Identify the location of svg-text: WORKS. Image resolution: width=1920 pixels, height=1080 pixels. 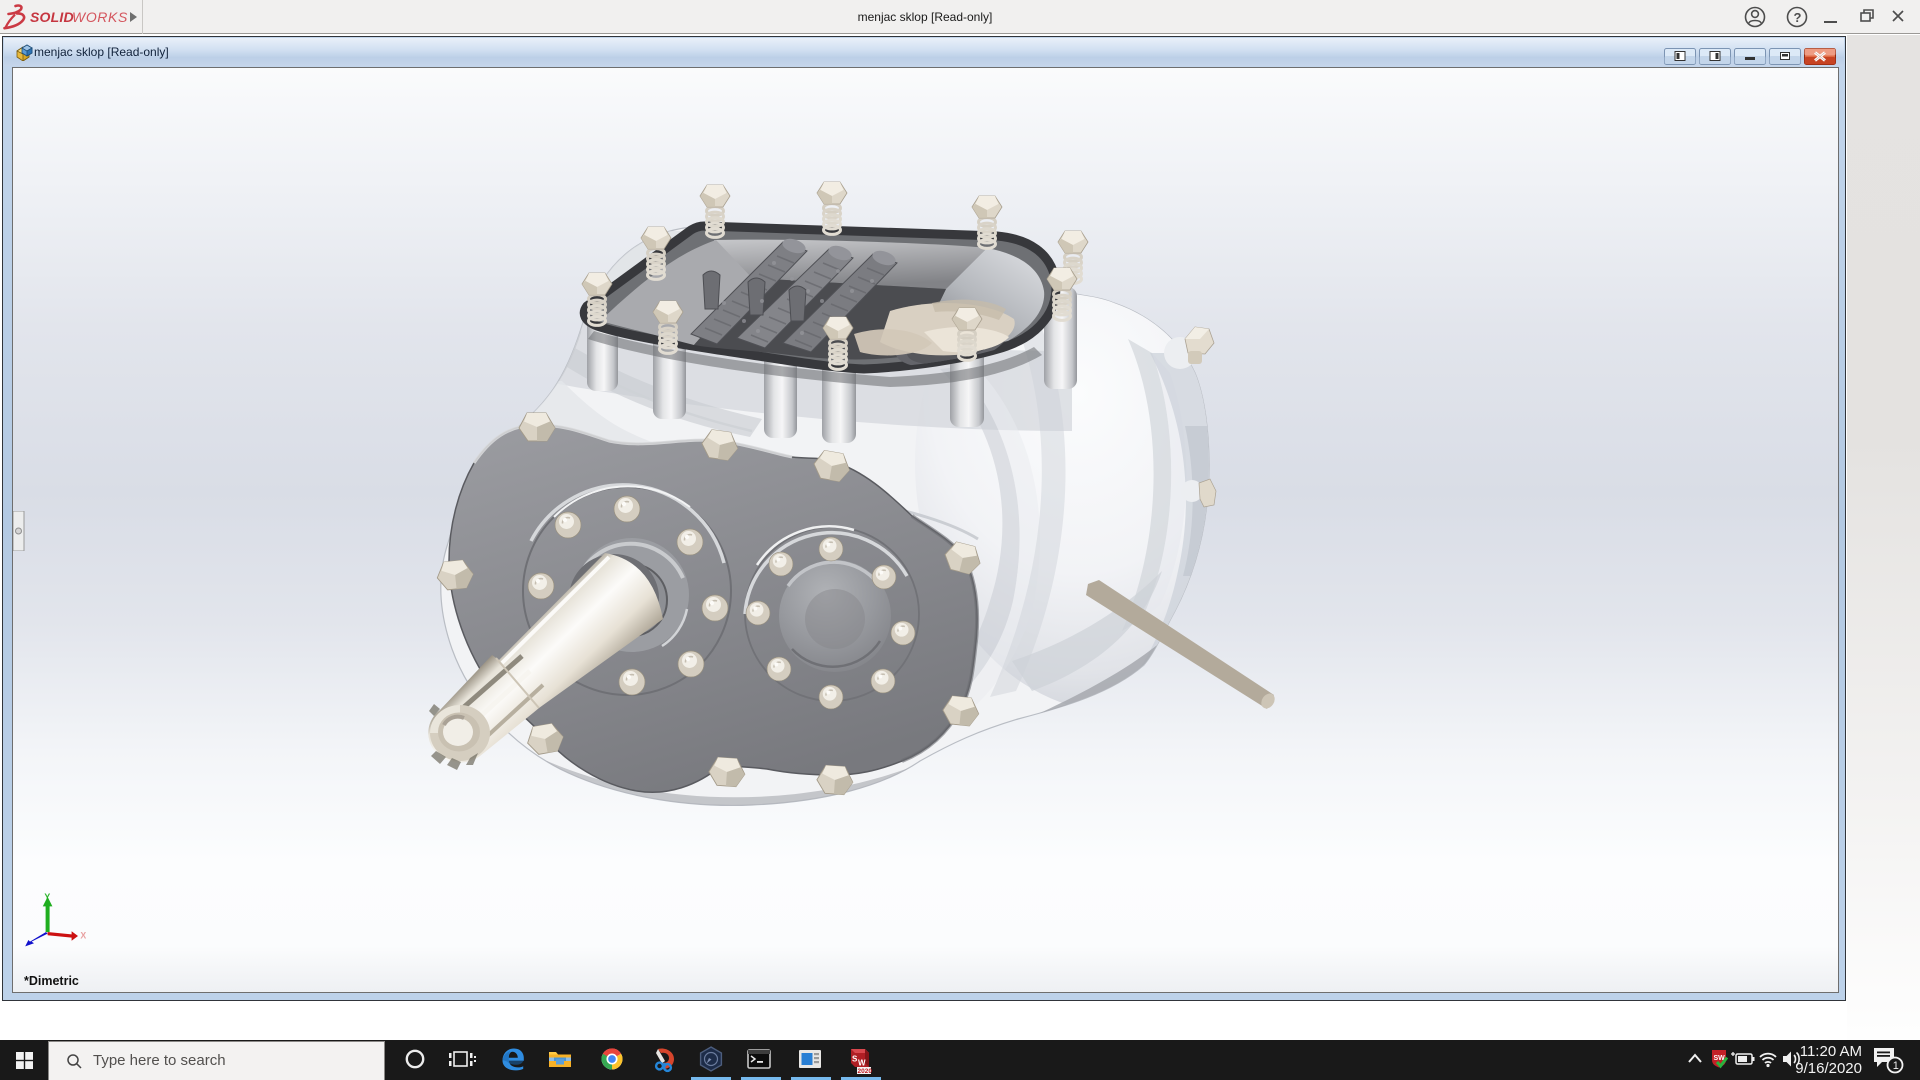
(100, 17).